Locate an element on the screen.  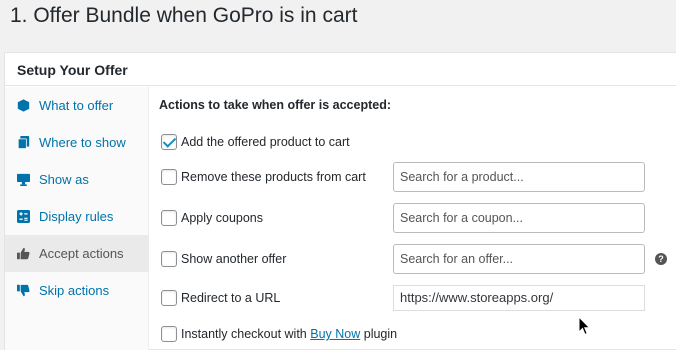
tab-label: Accept actions is located at coordinates (81, 253).